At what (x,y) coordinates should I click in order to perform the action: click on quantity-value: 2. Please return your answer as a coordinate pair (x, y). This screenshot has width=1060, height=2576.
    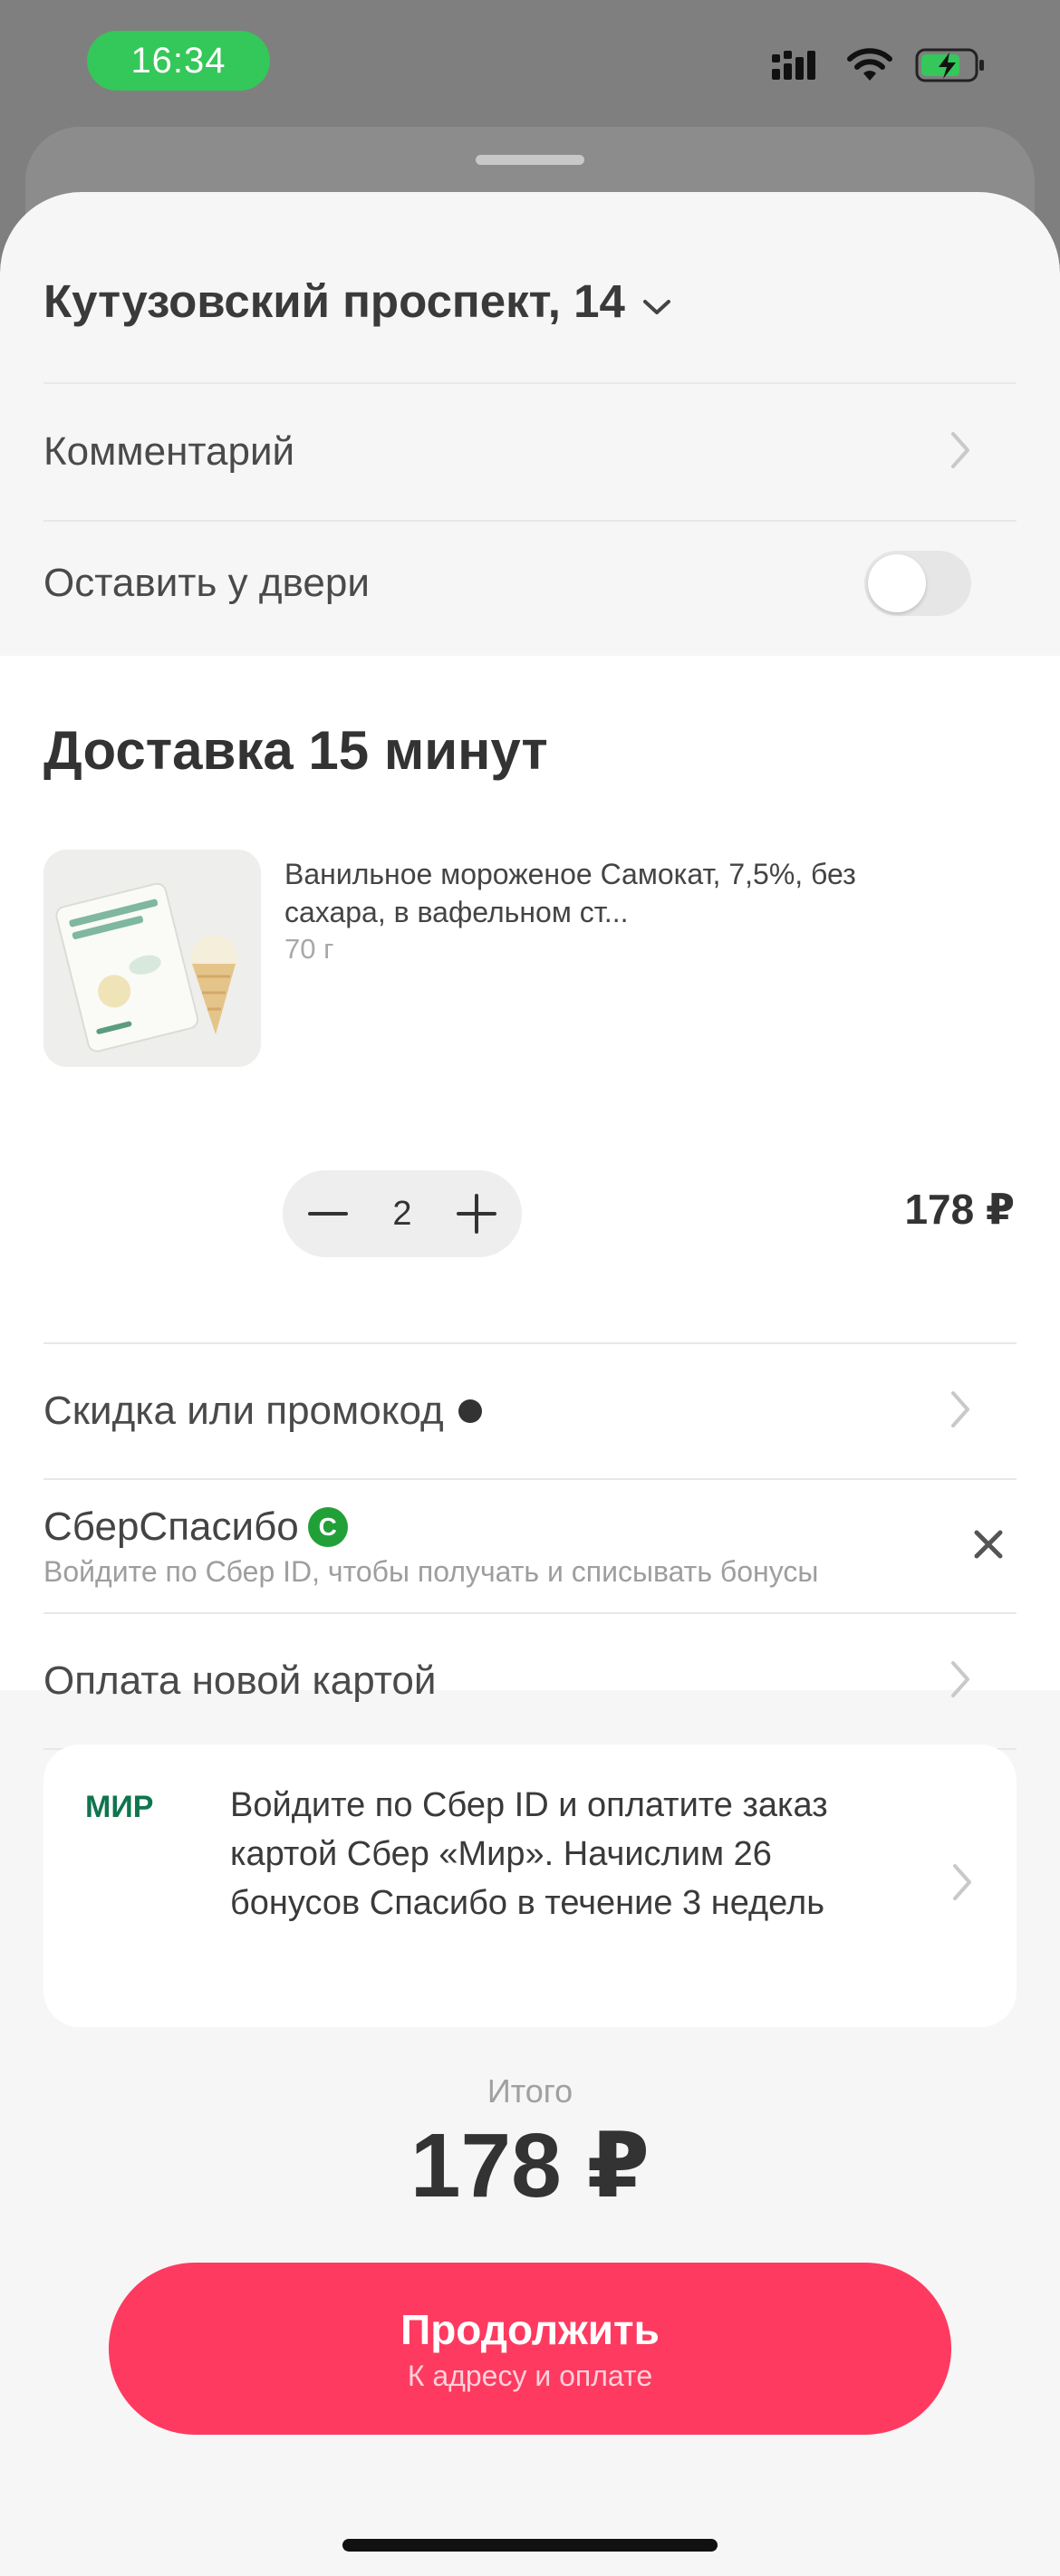
    Looking at the image, I should click on (402, 1213).